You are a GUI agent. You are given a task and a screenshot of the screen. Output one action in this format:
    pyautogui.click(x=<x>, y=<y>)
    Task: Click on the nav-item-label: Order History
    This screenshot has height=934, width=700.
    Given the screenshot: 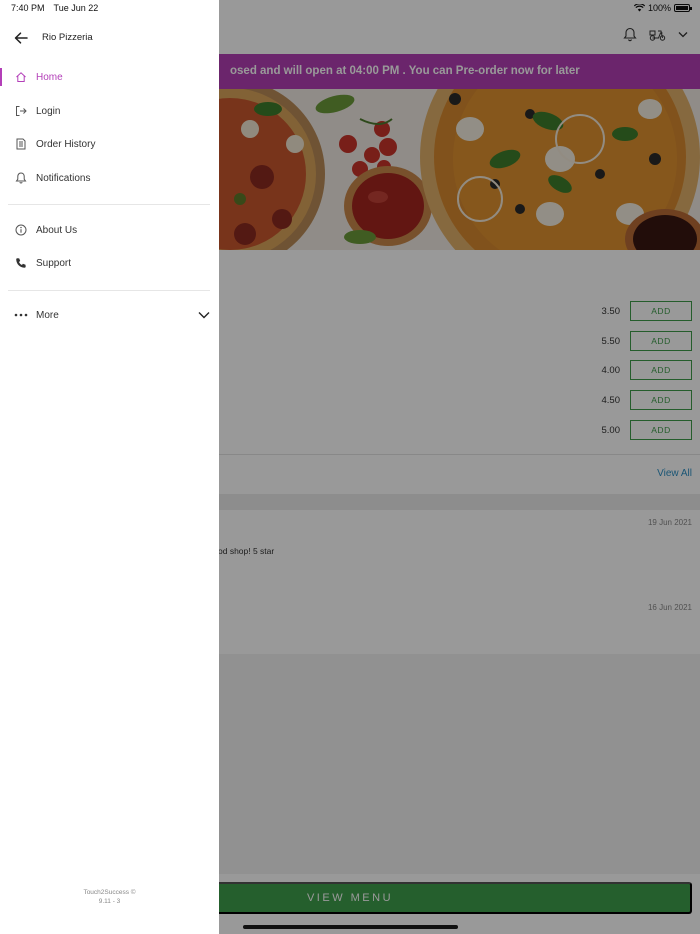 What is the action you would take?
    pyautogui.click(x=66, y=144)
    